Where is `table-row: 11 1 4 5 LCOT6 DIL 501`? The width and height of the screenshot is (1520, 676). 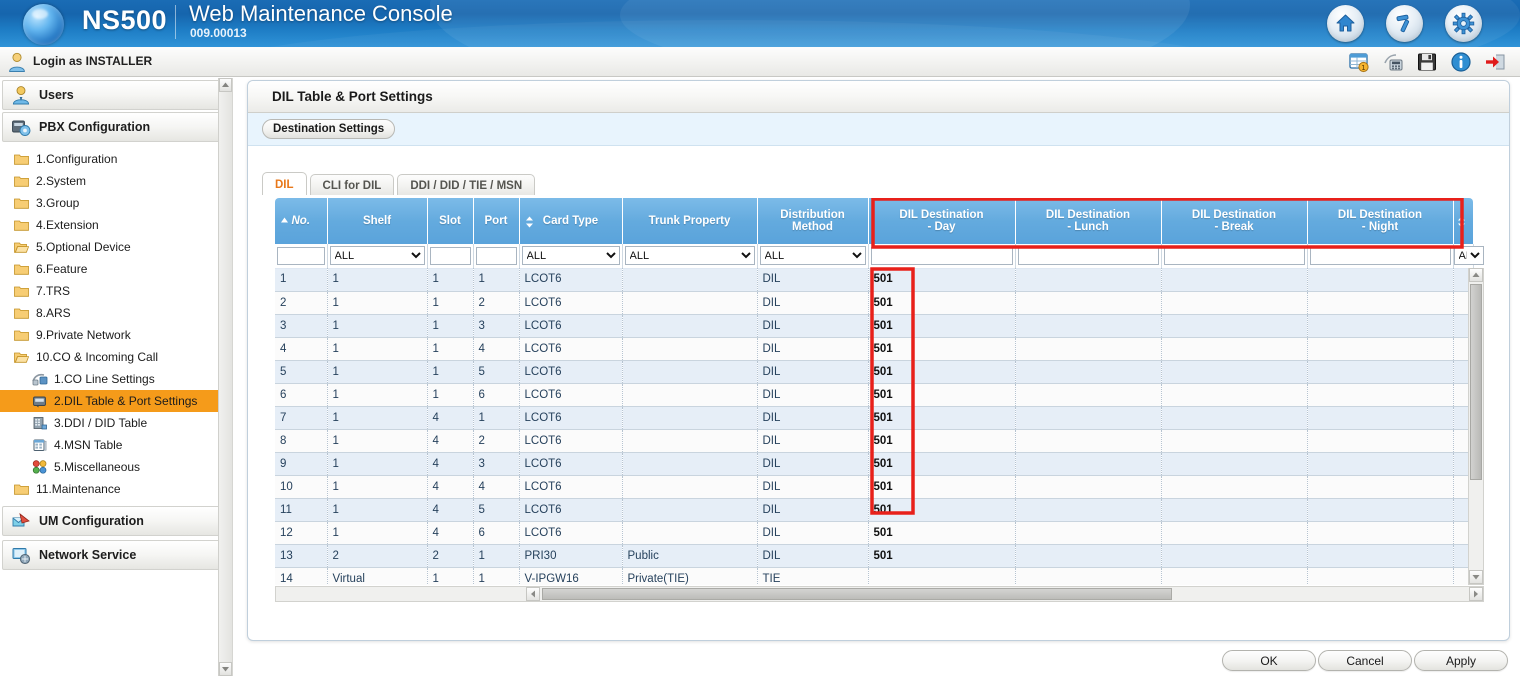 table-row: 11 1 4 5 LCOT6 DIL 501 is located at coordinates (874, 510).